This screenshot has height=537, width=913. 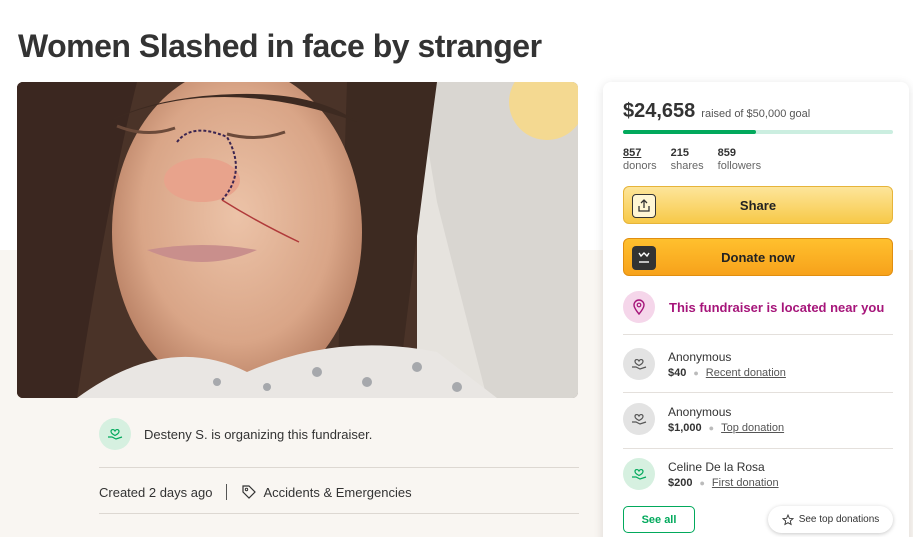 I want to click on donation-details: Anonymous $40 ● Recent donation, so click(x=727, y=364).